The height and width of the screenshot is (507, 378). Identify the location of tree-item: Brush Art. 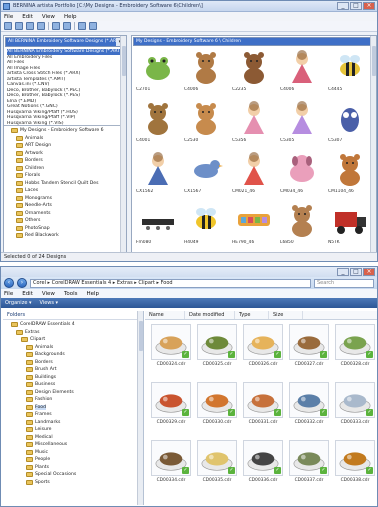
(73, 370).